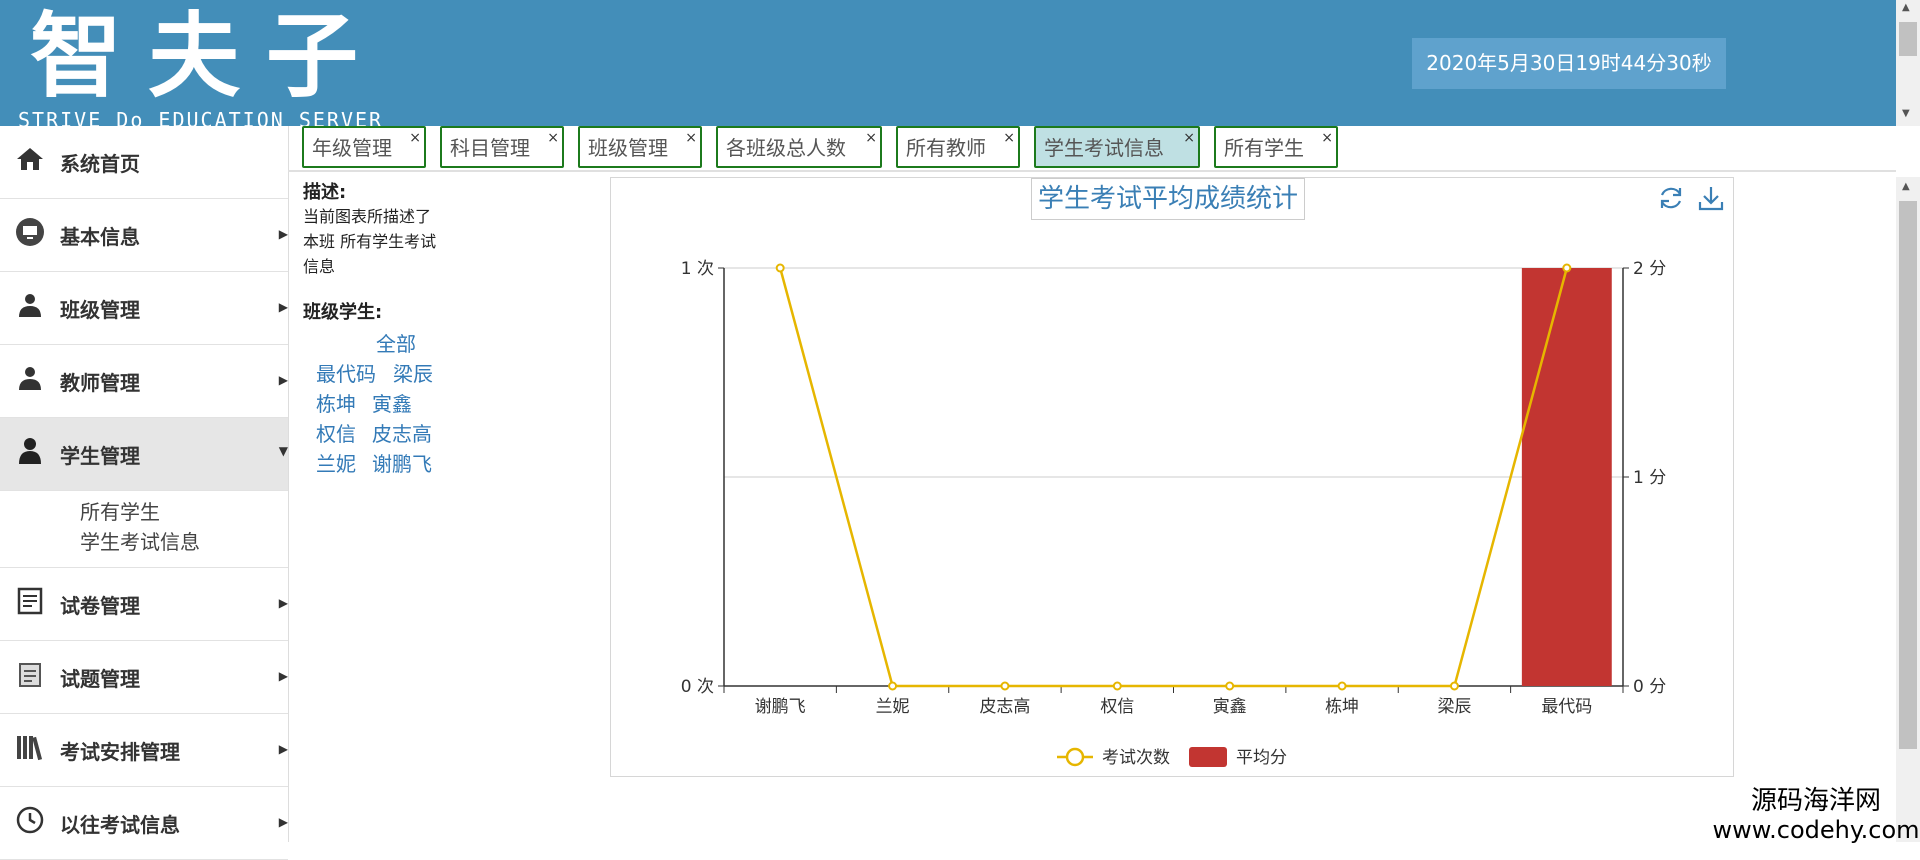  What do you see at coordinates (1168, 199) in the screenshot?
I see `chart-title: 学生考试平均成绩统计` at bounding box center [1168, 199].